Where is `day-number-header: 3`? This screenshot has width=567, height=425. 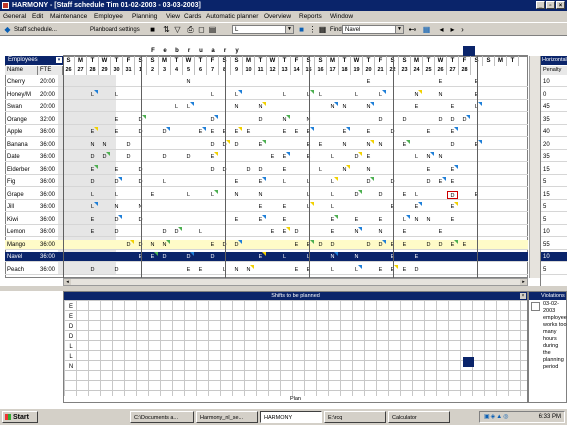
day-number-header: 3 is located at coordinates (165, 70).